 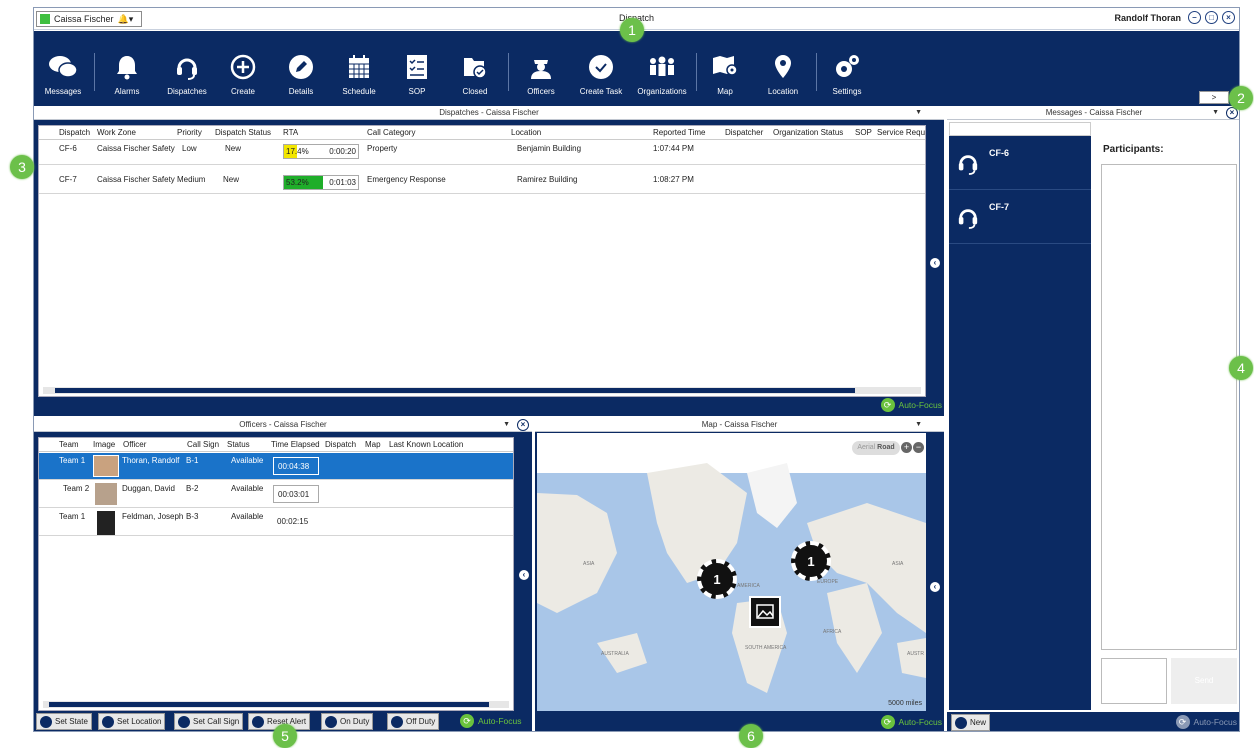 I want to click on column-header: Last Known Location, so click(x=426, y=444).